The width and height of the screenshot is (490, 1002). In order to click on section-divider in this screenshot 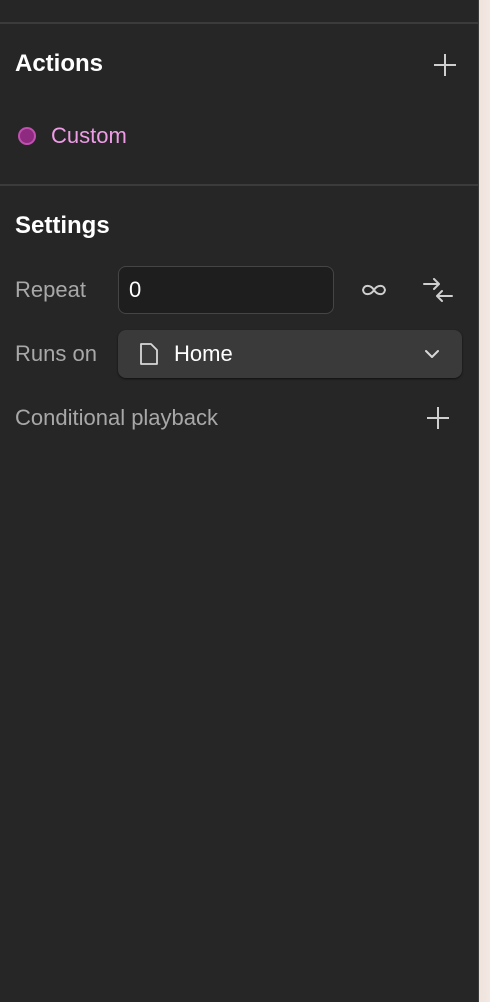, I will do `click(239, 185)`.